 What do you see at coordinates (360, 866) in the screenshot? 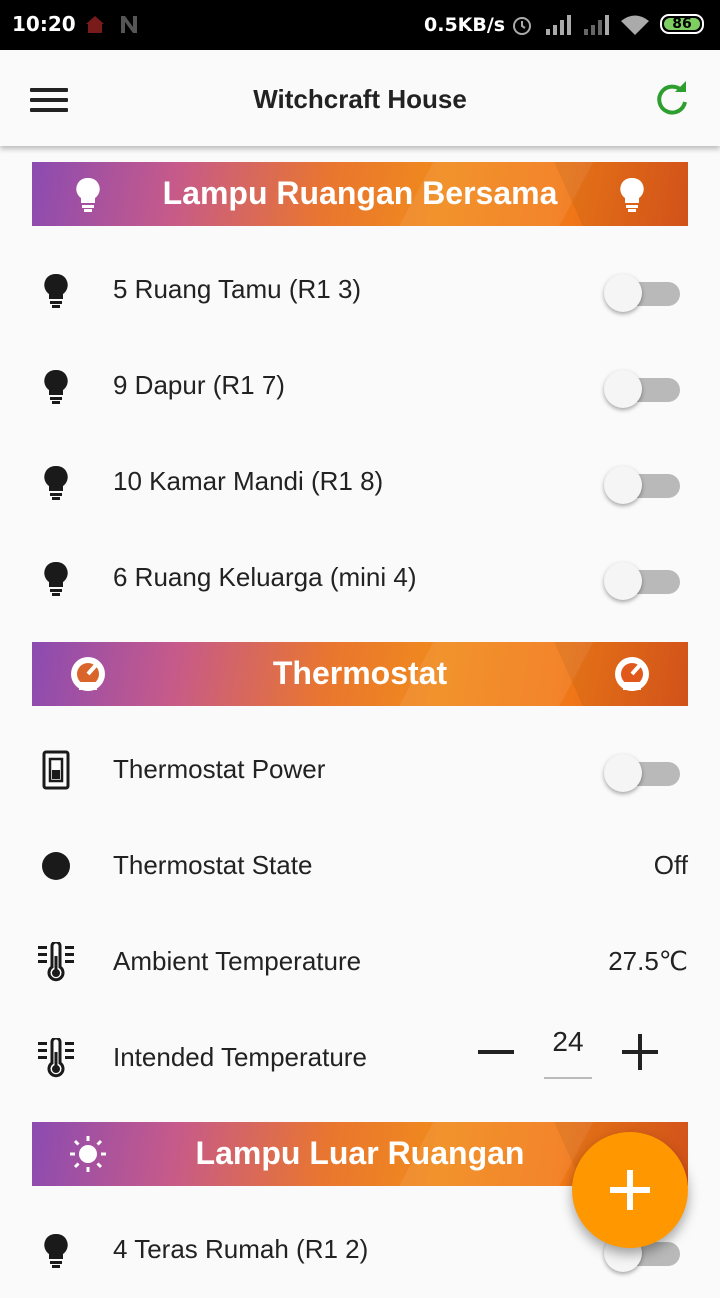
I see `list-item: Thermostat State Off` at bounding box center [360, 866].